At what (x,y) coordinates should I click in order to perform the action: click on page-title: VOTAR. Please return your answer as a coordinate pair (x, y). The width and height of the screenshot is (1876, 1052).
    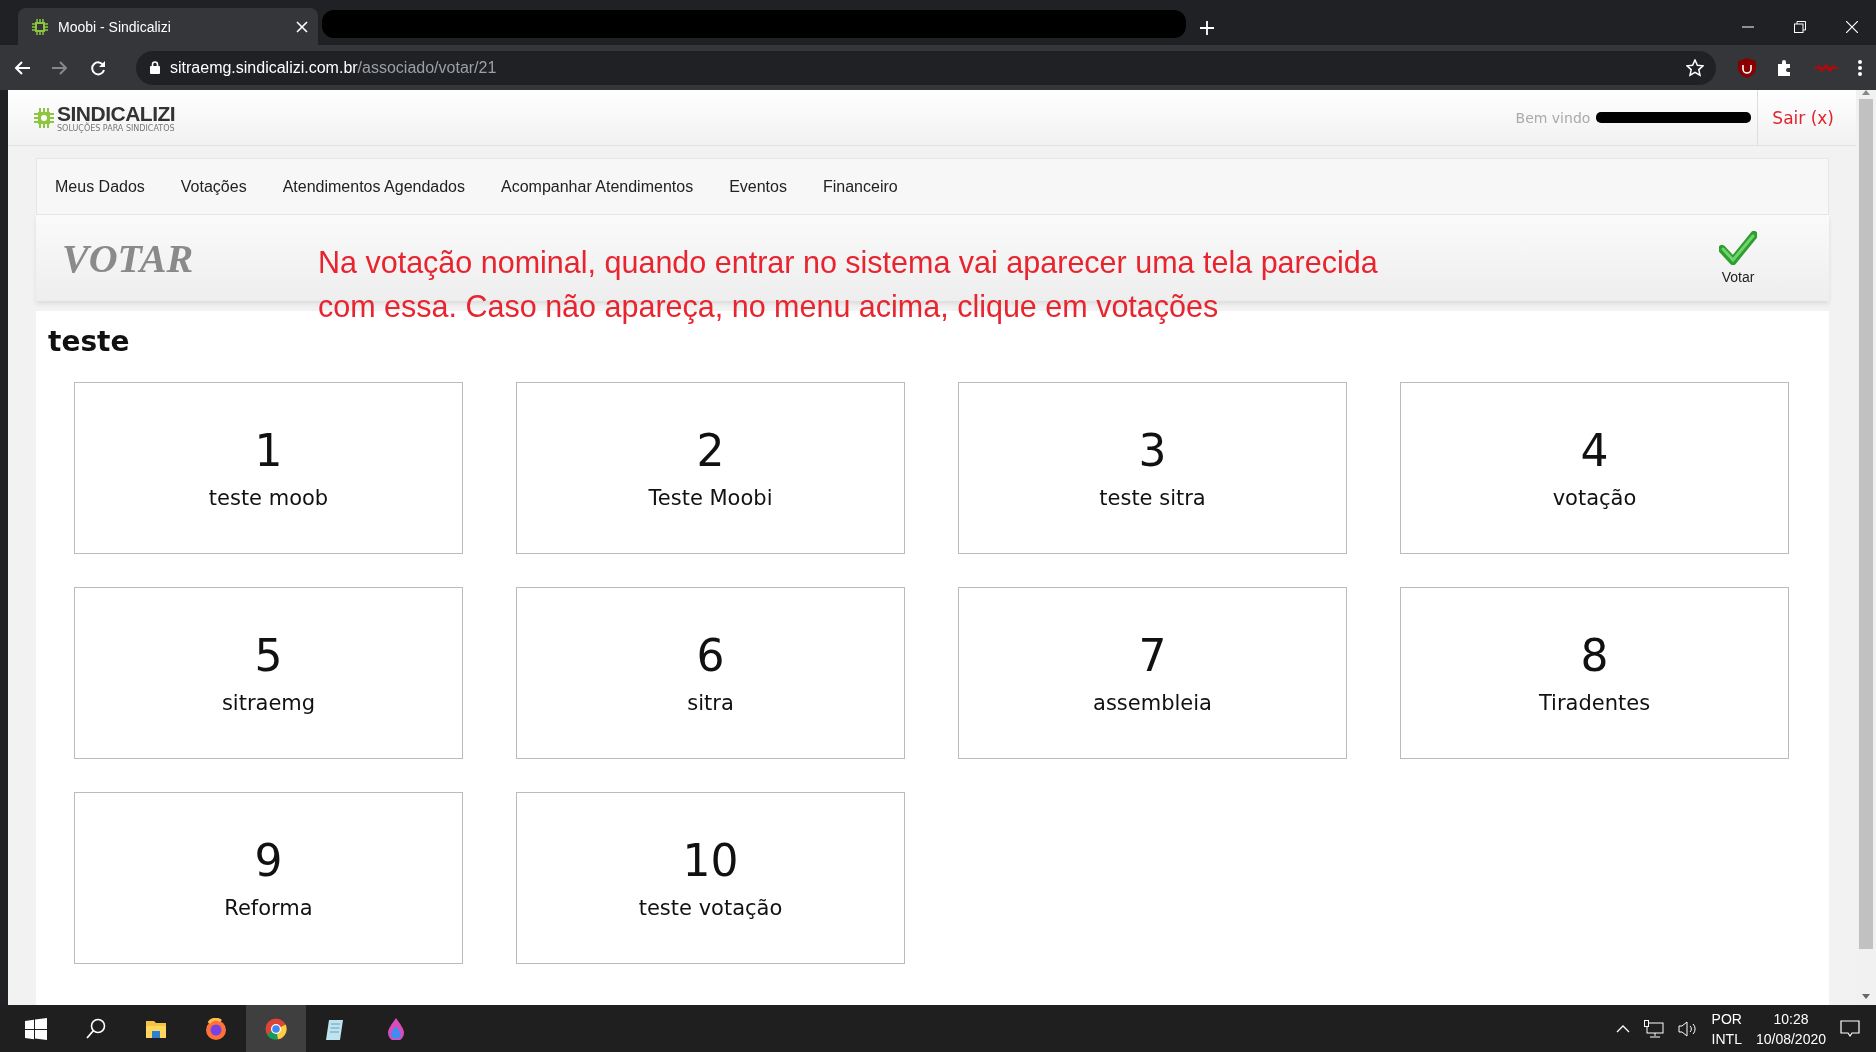
    Looking at the image, I should click on (128, 258).